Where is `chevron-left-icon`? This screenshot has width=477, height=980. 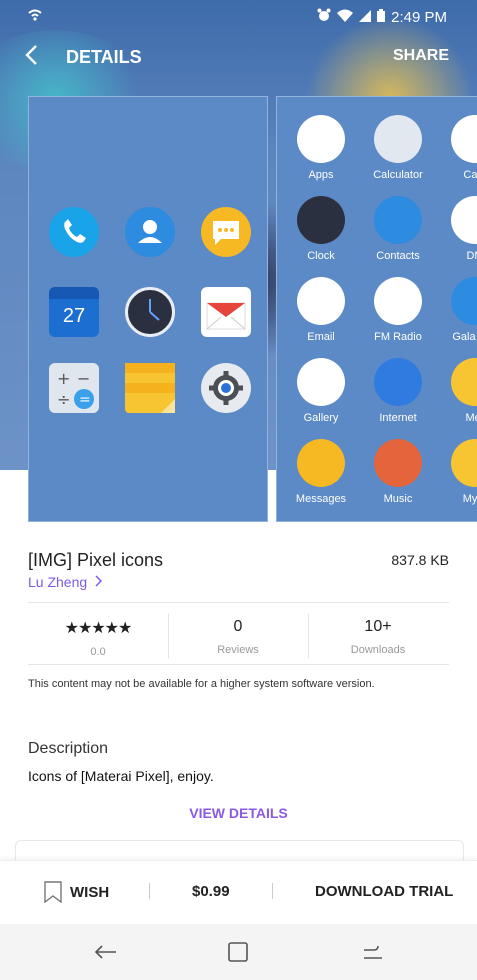 chevron-left-icon is located at coordinates (31, 55).